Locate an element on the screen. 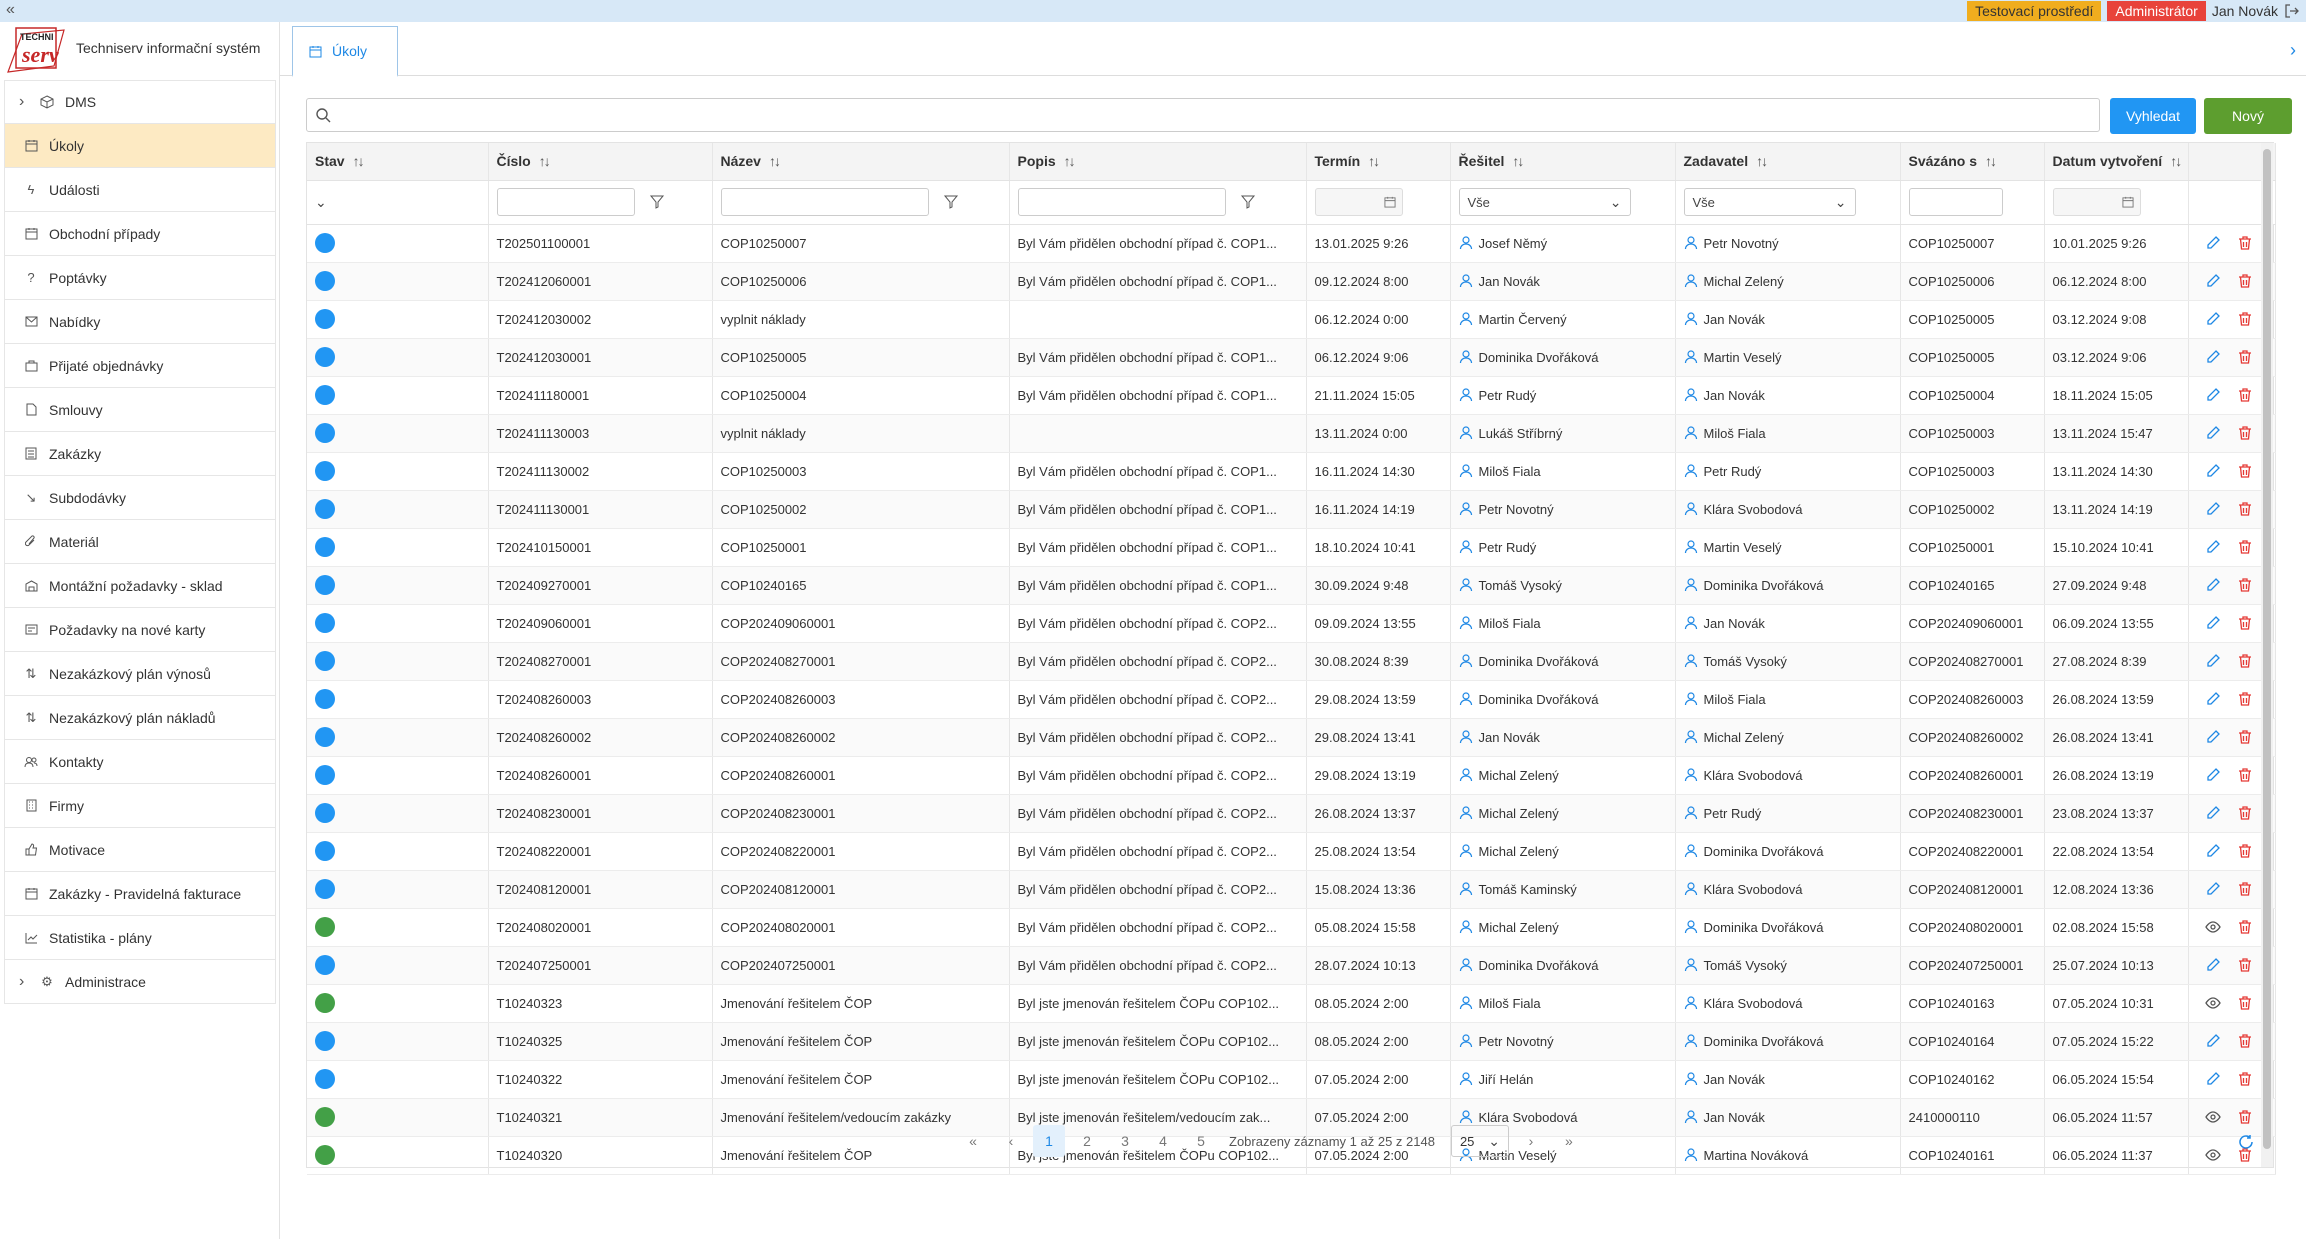  filter-cislo-input is located at coordinates (565, 202).